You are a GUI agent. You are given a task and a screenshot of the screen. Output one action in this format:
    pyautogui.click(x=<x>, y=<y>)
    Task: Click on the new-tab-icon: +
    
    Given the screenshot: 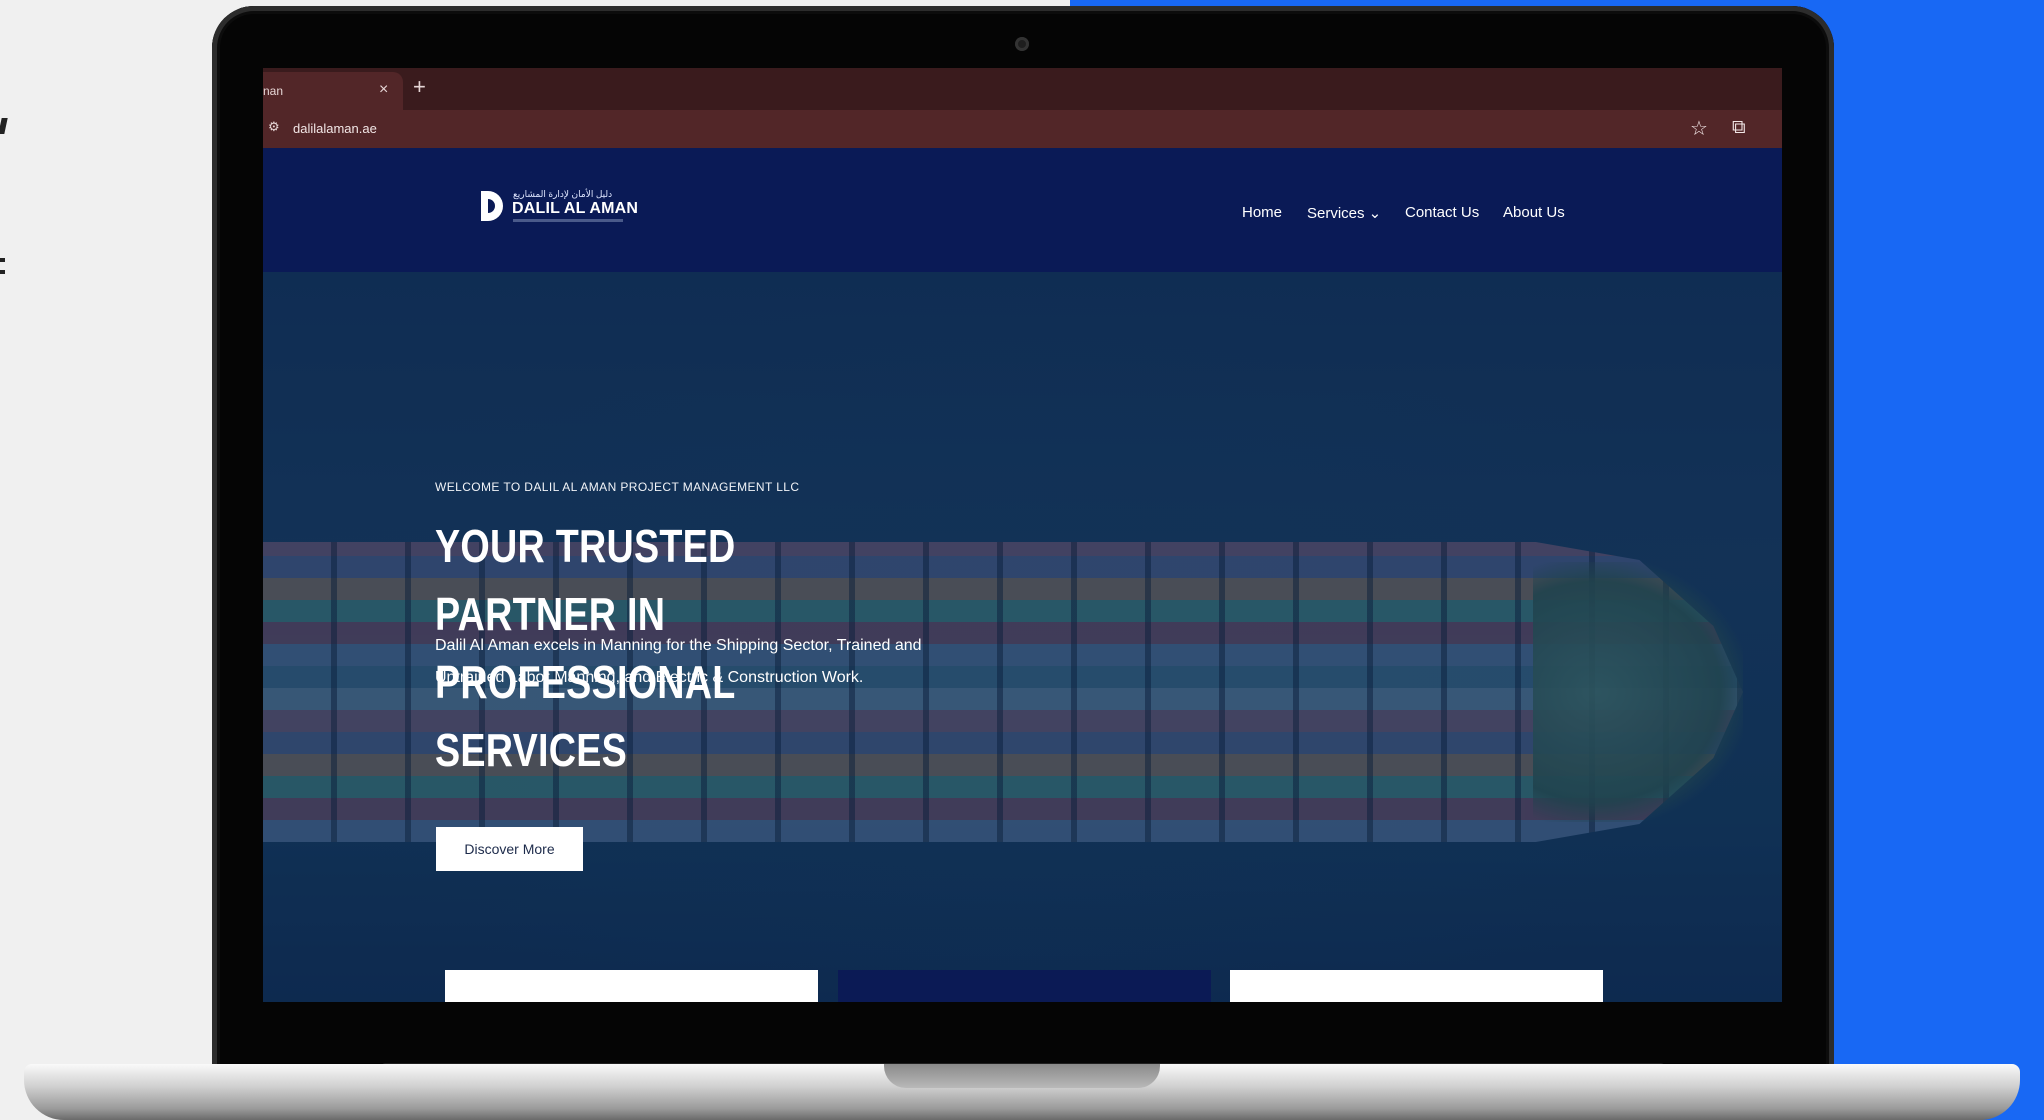 What is the action you would take?
    pyautogui.click(x=419, y=87)
    